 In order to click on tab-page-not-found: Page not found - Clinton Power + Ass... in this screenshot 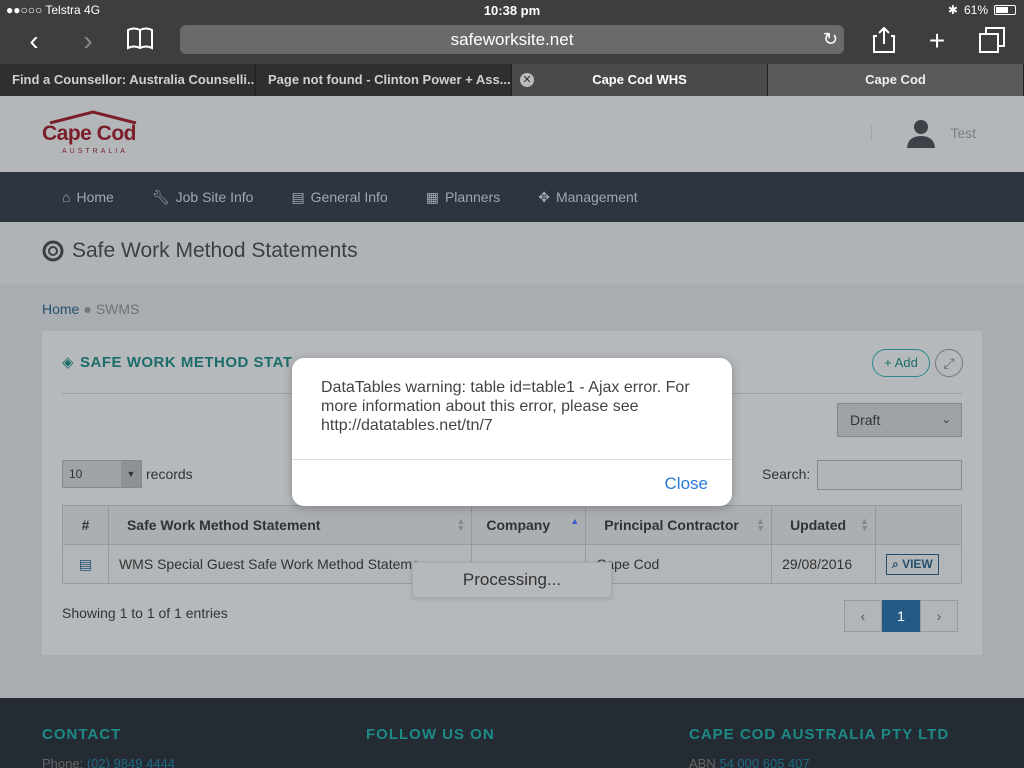, I will do `click(384, 80)`.